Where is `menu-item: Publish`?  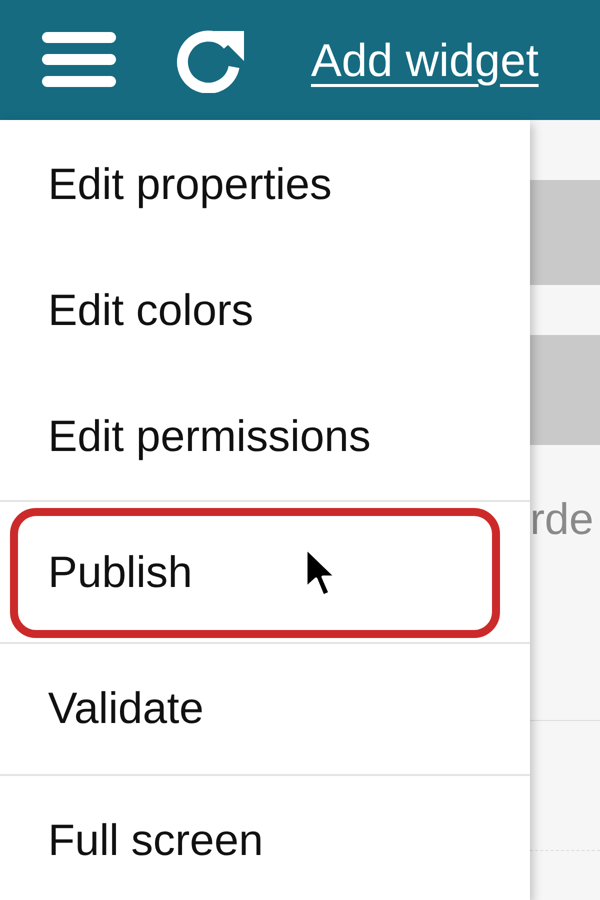 menu-item: Publish is located at coordinates (255, 573).